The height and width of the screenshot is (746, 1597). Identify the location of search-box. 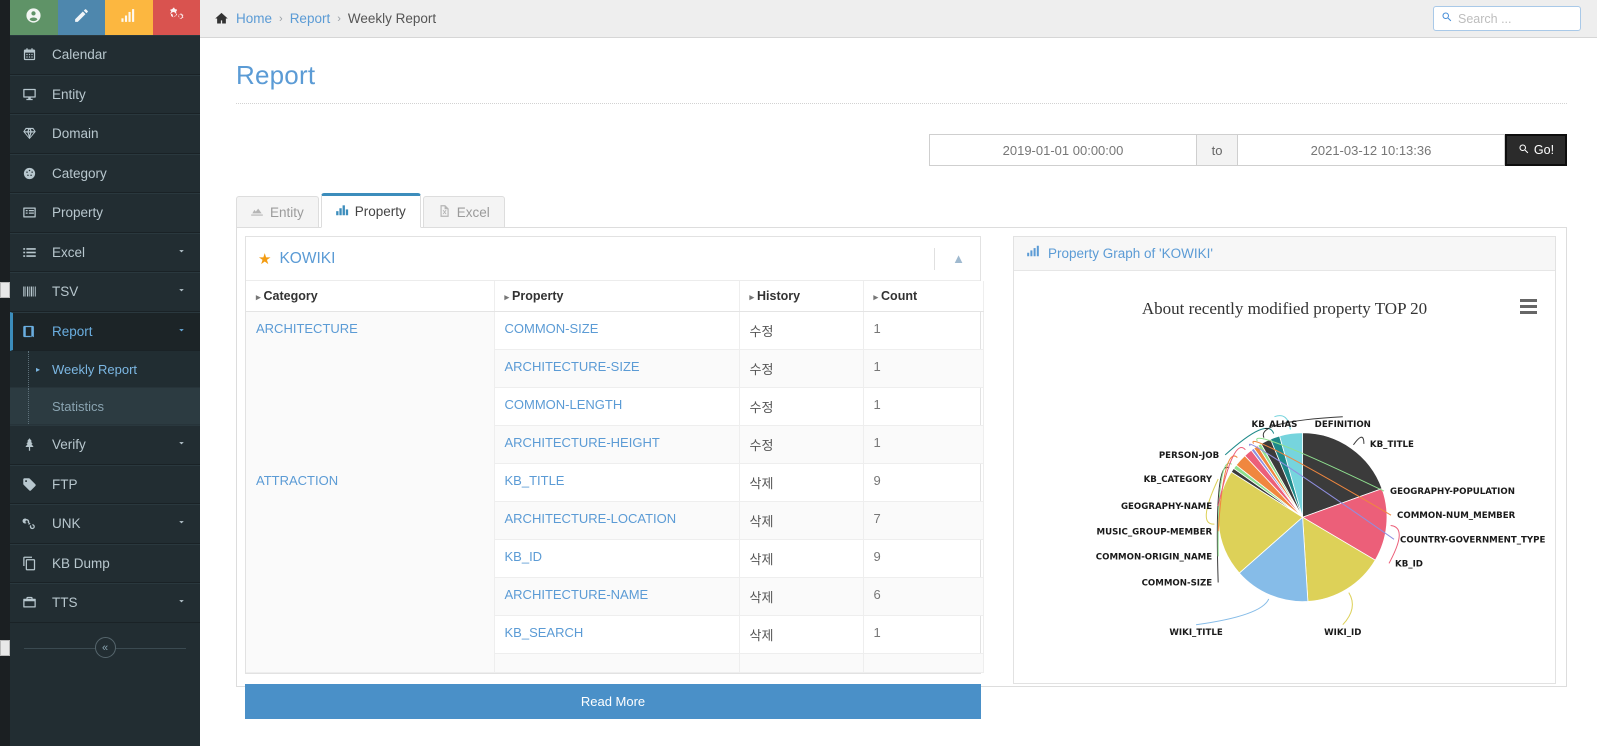
(1507, 18).